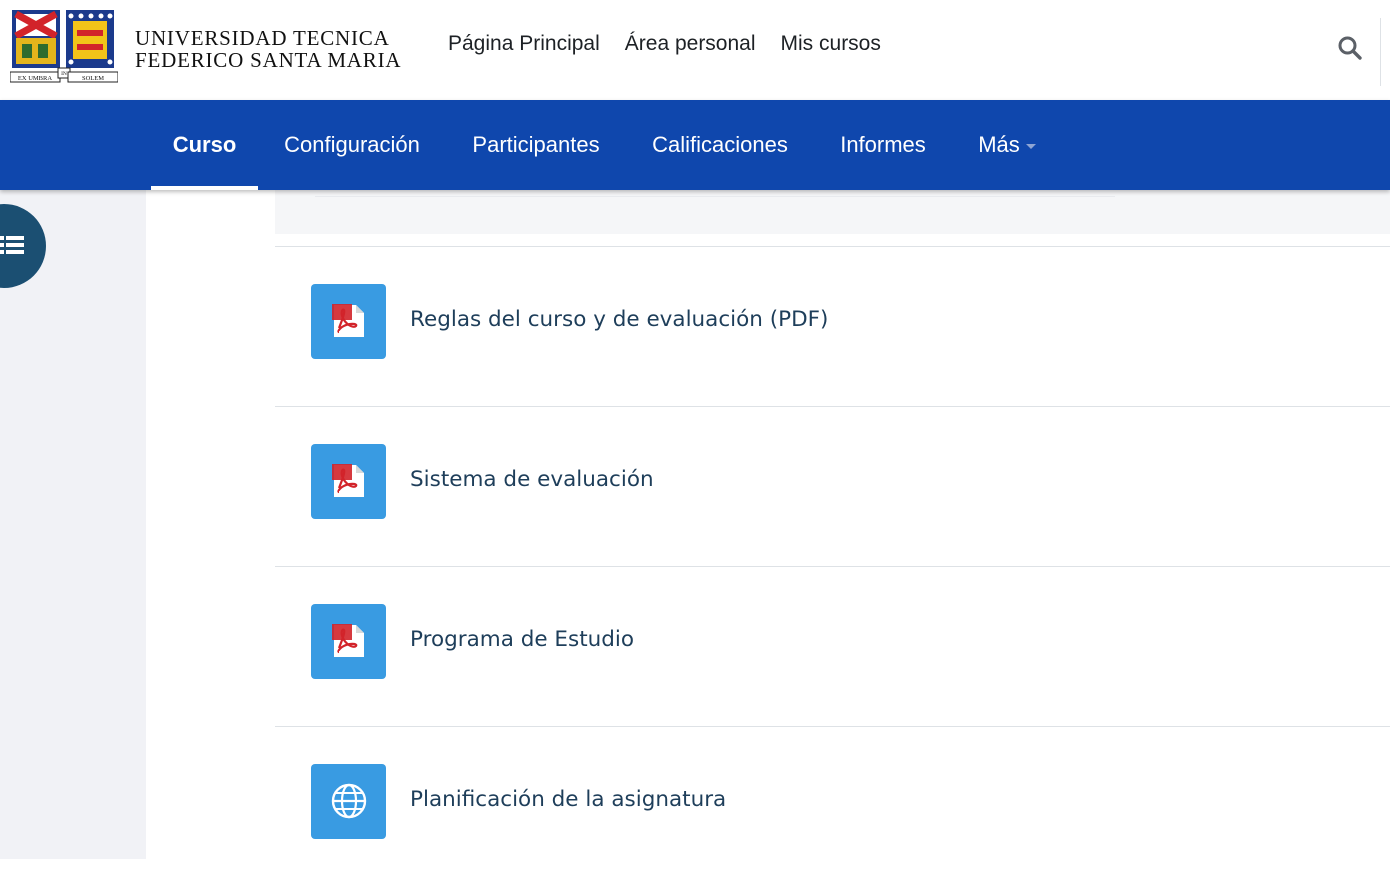 The height and width of the screenshot is (886, 1390). What do you see at coordinates (12, 245) in the screenshot?
I see `list-icon` at bounding box center [12, 245].